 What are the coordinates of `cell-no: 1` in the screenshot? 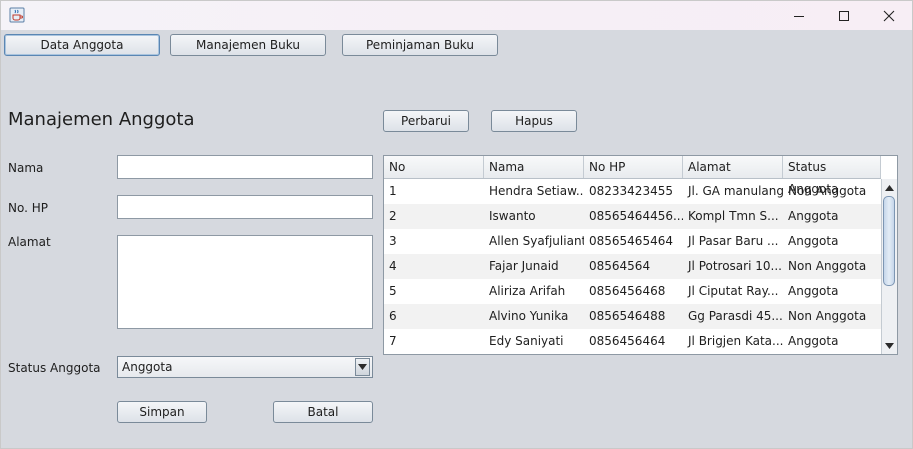 It's located at (393, 191).